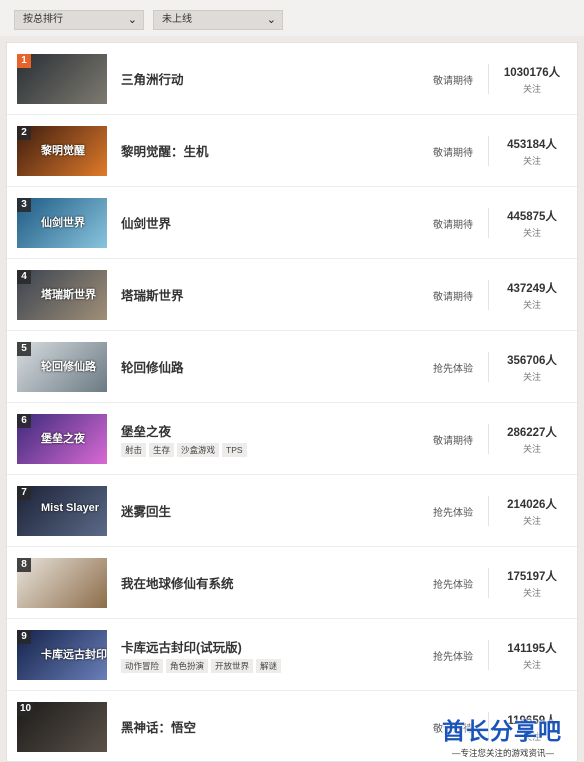  What do you see at coordinates (232, 666) in the screenshot?
I see `game-tag: 开放世界` at bounding box center [232, 666].